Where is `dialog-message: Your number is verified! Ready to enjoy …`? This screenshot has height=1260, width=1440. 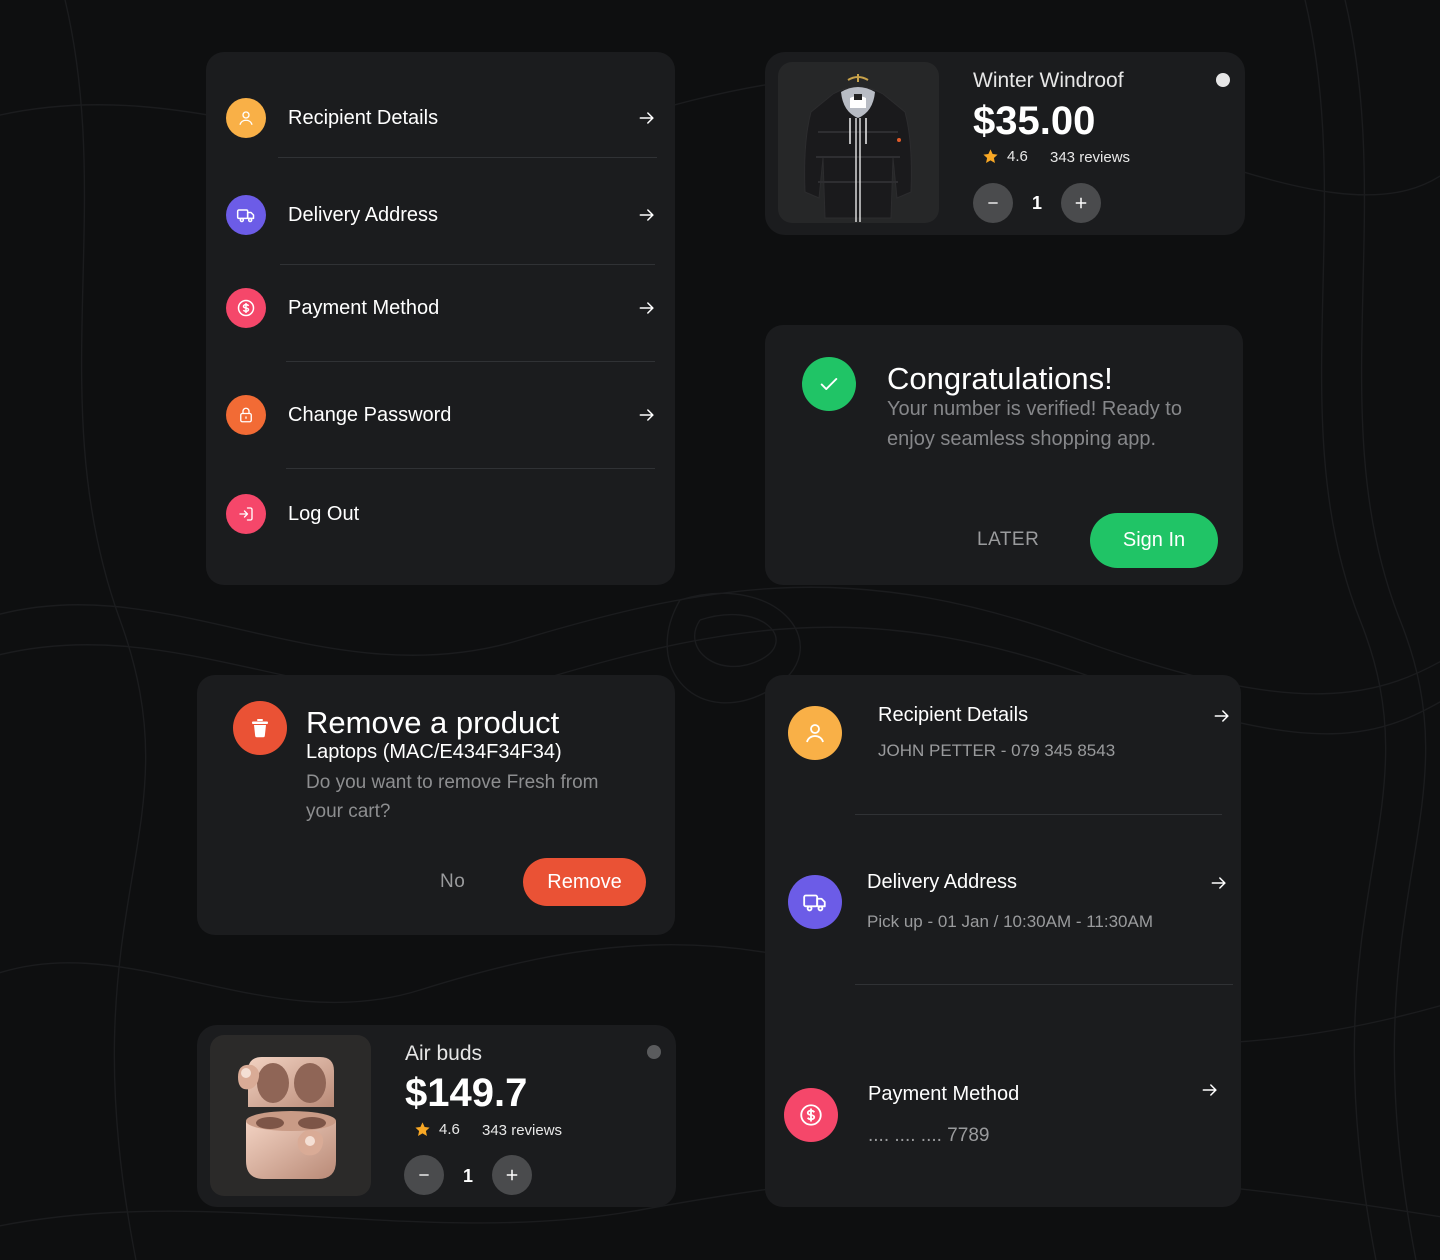 dialog-message: Your number is verified! Ready to enjoy … is located at coordinates (1034, 424).